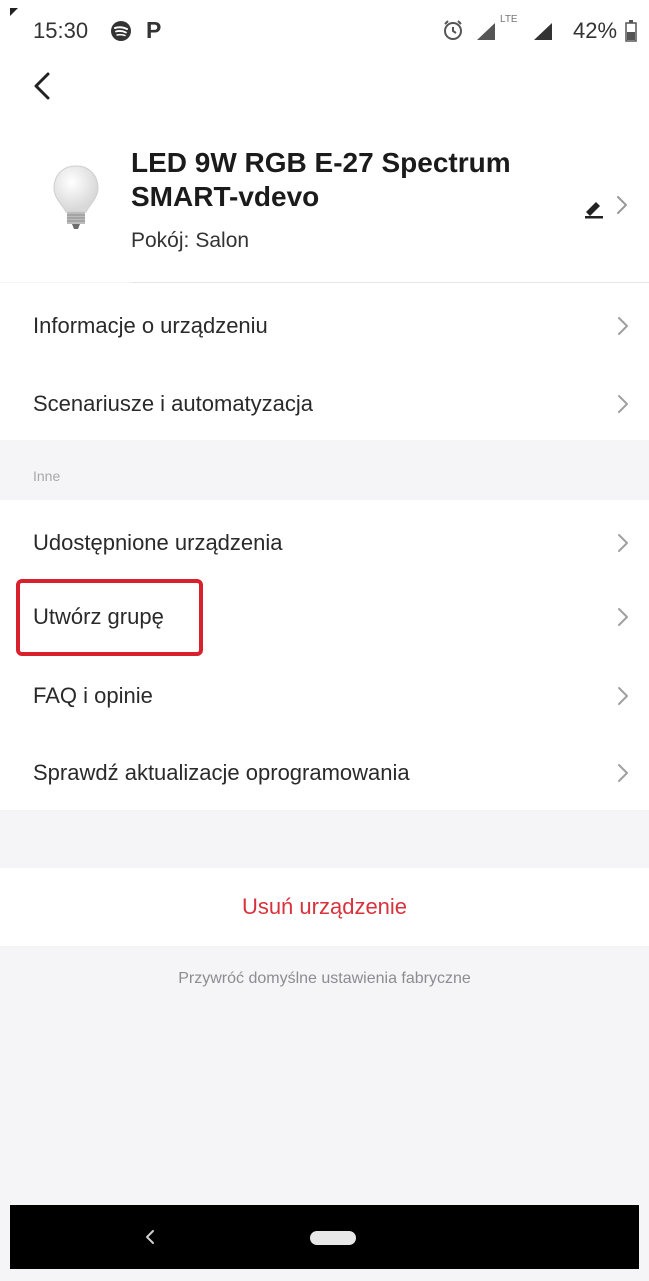  I want to click on room-label: Pokój:, so click(160, 240).